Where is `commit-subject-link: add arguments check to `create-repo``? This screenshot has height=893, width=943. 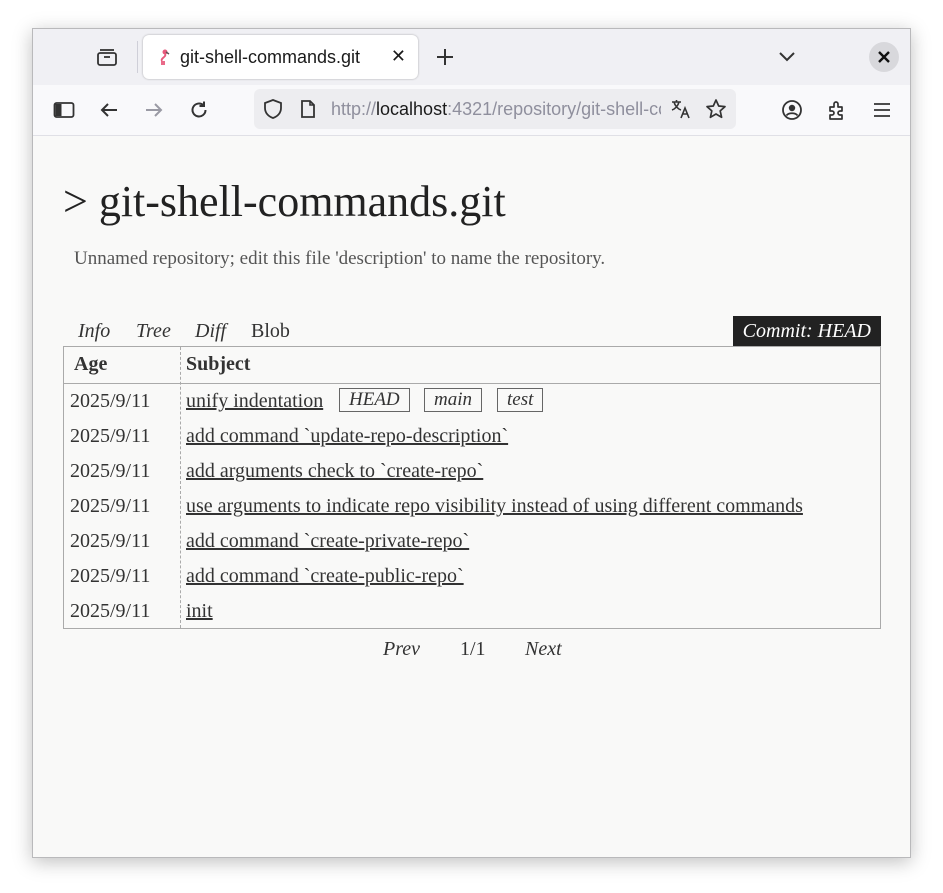 commit-subject-link: add arguments check to `create-repo` is located at coordinates (334, 471).